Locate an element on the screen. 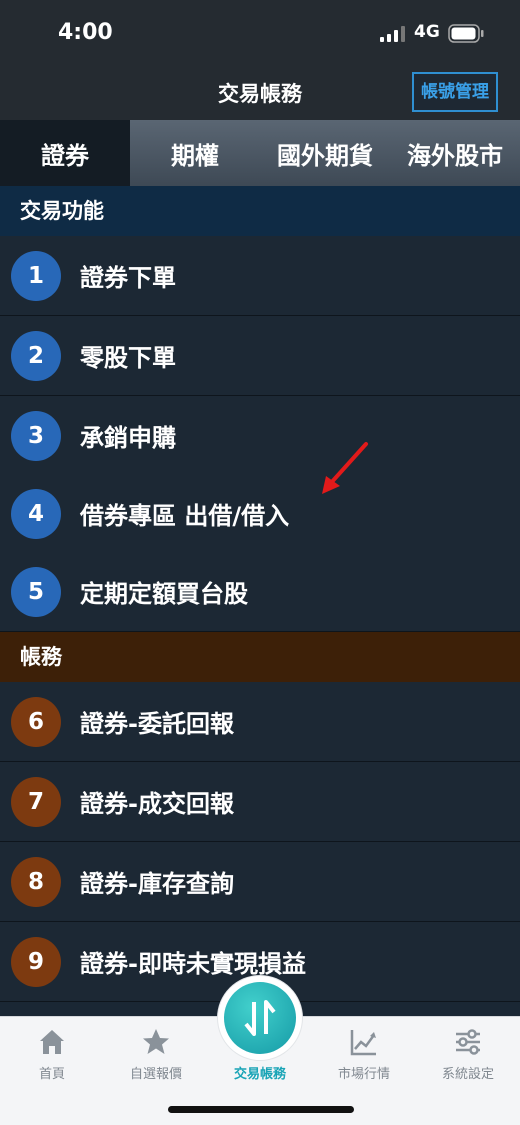 The image size is (520, 1125). tab-foreign-futures: 國外期貨 is located at coordinates (325, 153).